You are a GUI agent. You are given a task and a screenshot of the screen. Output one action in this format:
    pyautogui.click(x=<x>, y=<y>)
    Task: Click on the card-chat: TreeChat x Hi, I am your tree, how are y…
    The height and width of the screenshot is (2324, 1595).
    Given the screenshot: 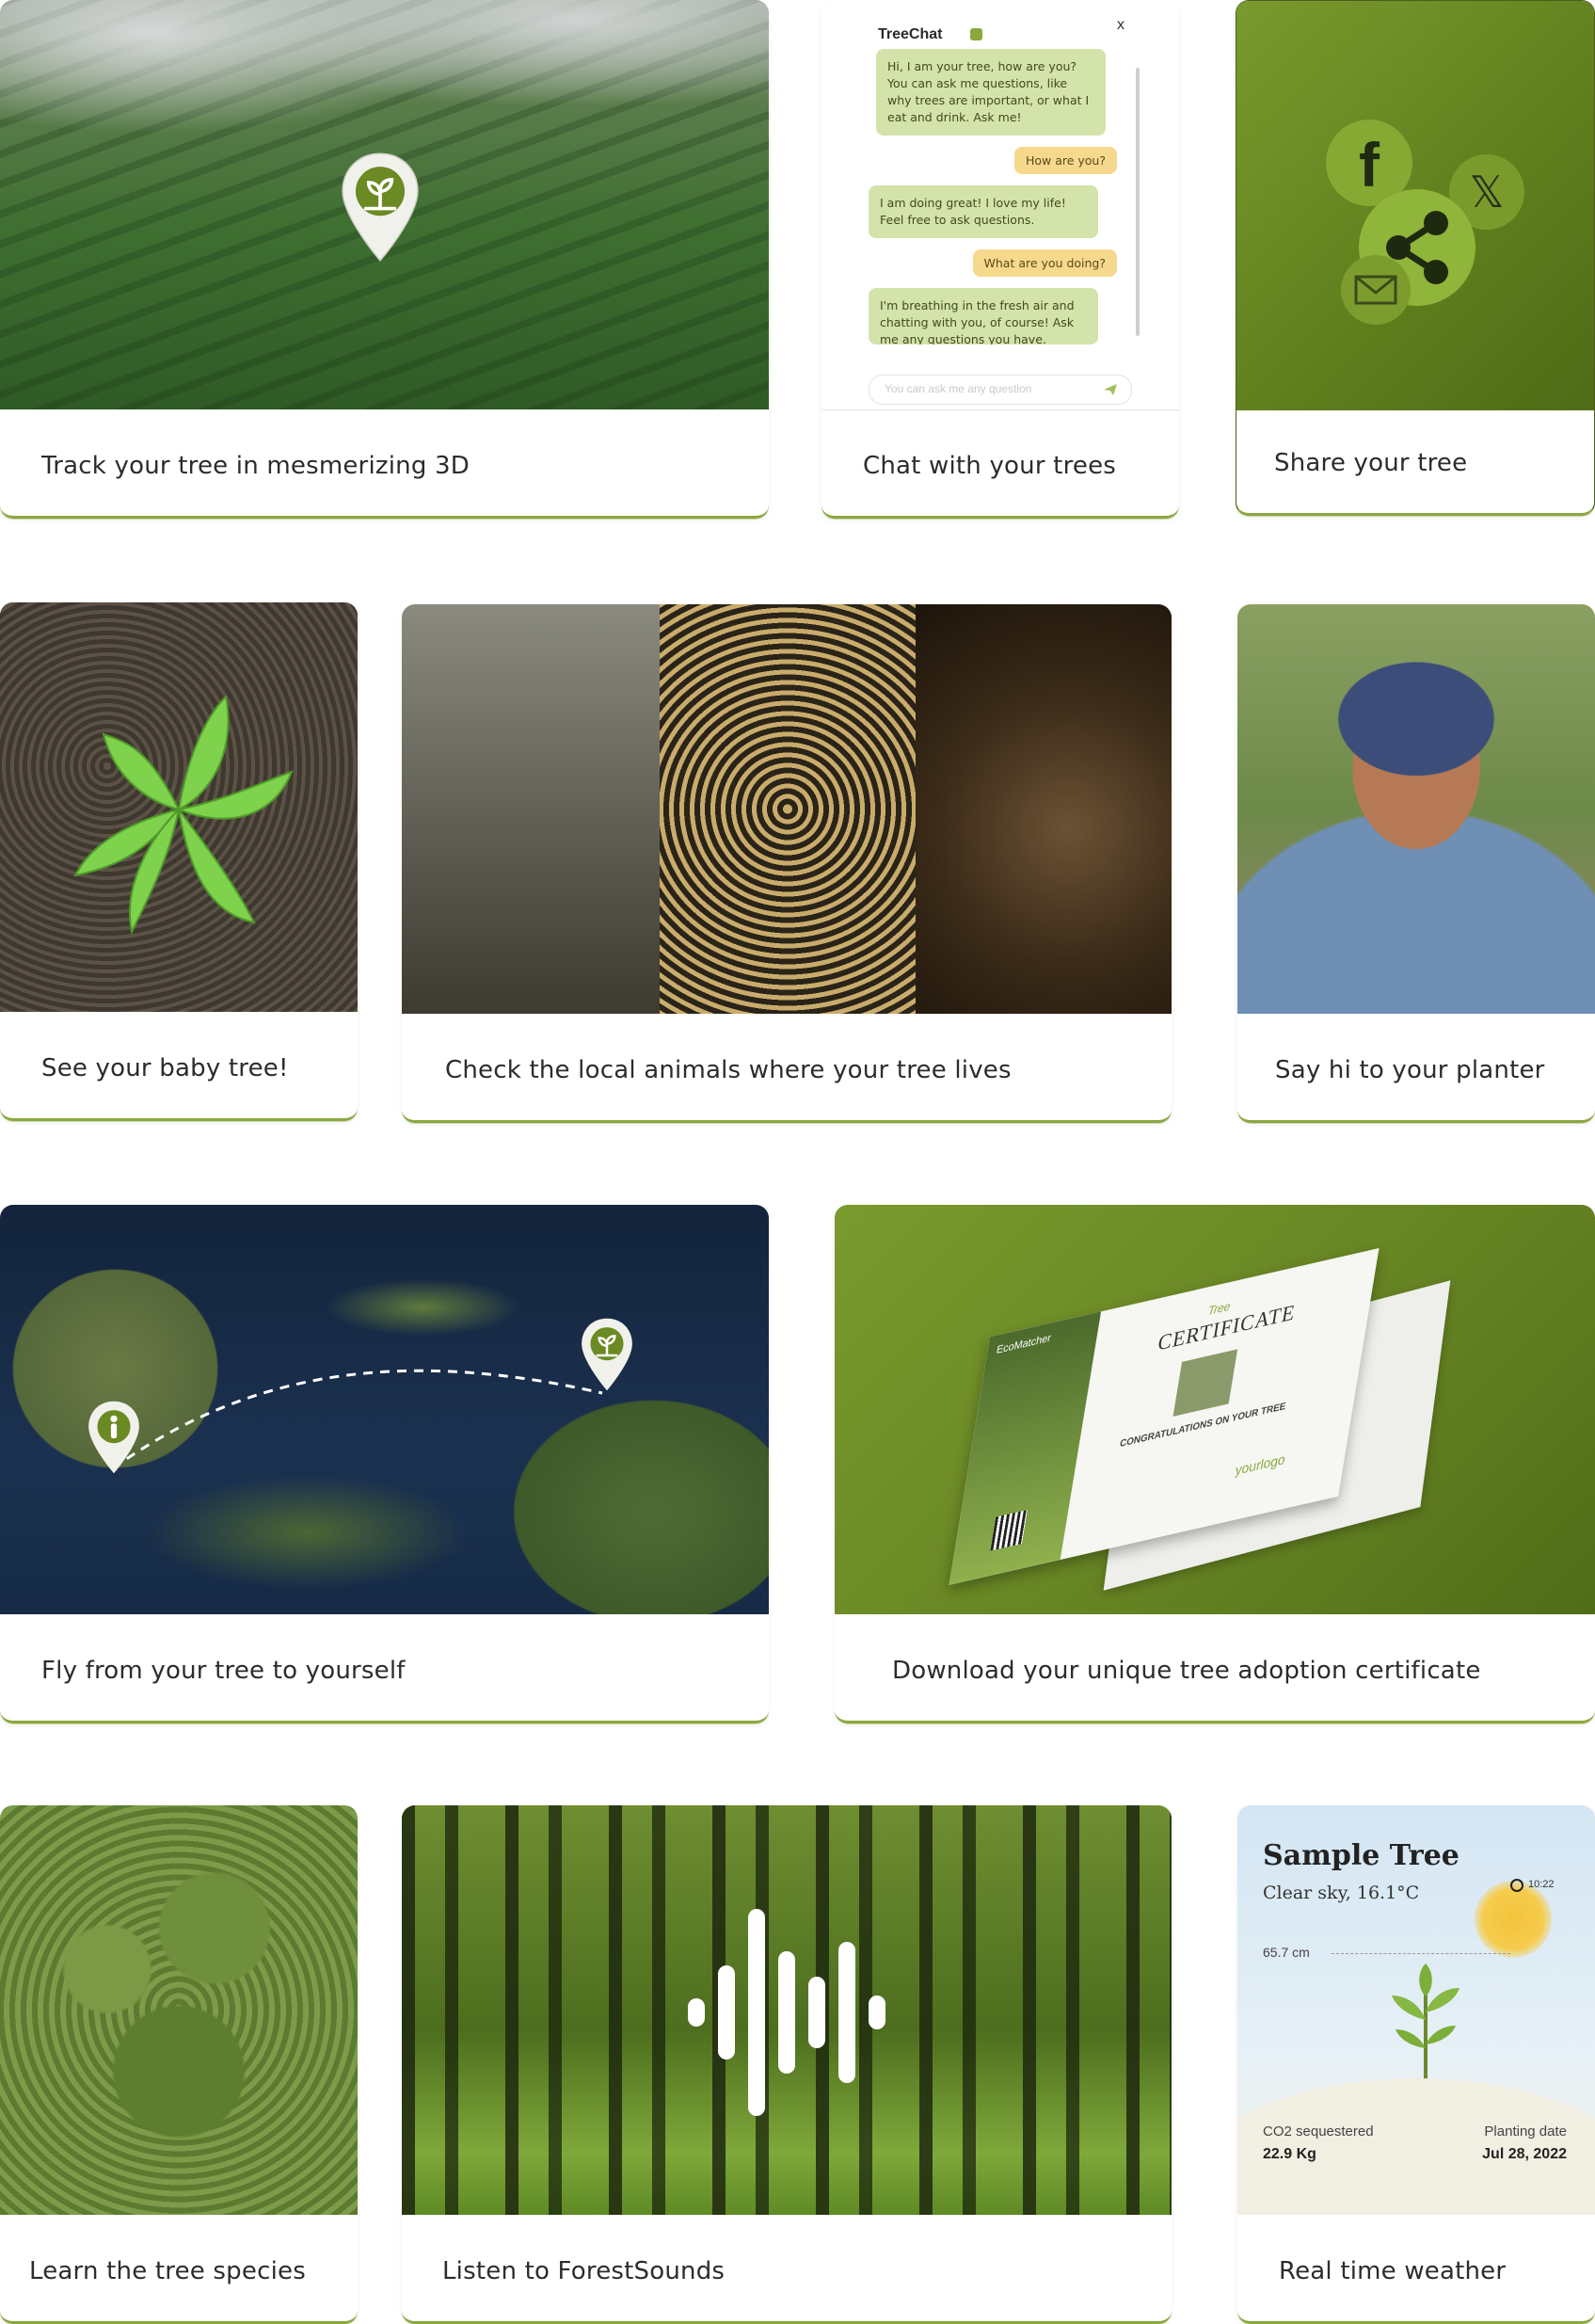 What is the action you would take?
    pyautogui.click(x=1000, y=259)
    